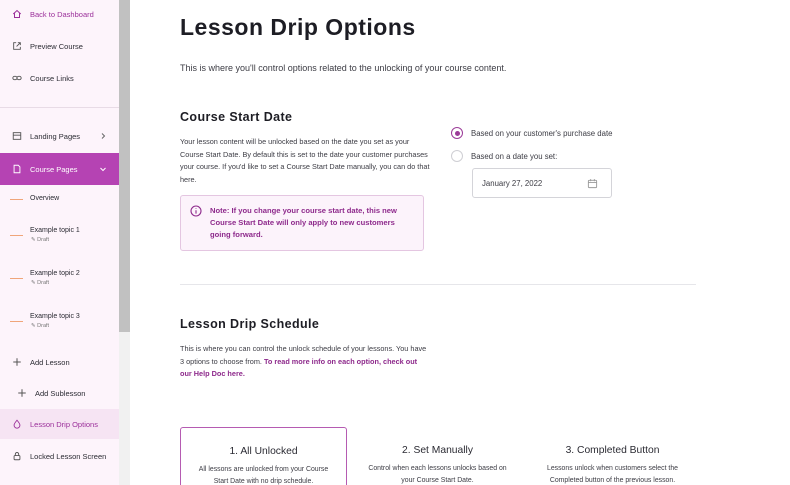 Image resolution: width=790 pixels, height=485 pixels. I want to click on sidebar-item-topic-1: Example topic 1 ✎ Draft, so click(59, 237).